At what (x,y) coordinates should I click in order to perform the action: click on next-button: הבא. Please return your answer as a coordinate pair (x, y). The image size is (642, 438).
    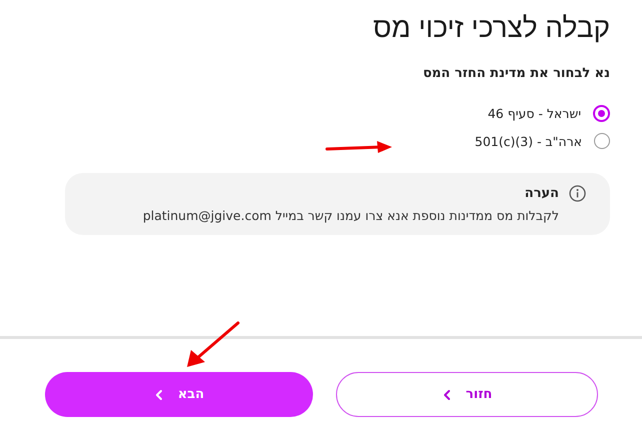
    Looking at the image, I should click on (179, 394).